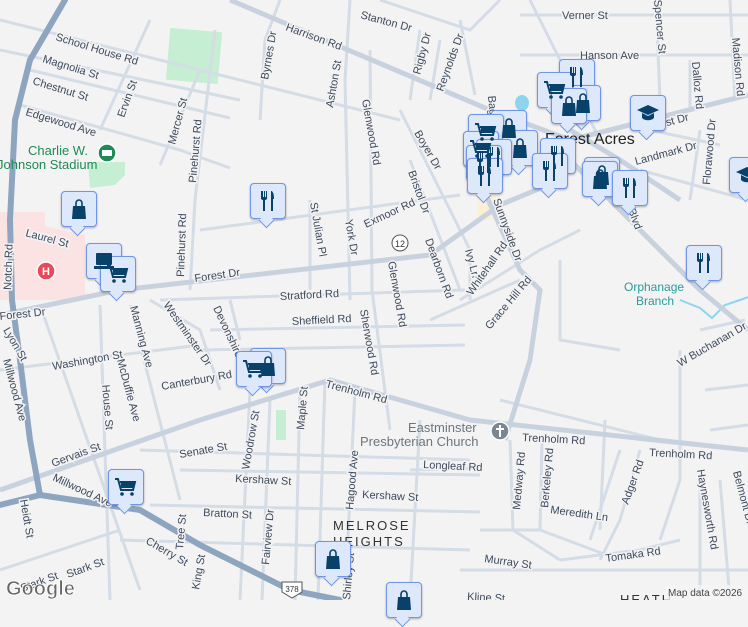 Image resolution: width=748 pixels, height=627 pixels. I want to click on svg-text: Map data ©2026, so click(705, 593).